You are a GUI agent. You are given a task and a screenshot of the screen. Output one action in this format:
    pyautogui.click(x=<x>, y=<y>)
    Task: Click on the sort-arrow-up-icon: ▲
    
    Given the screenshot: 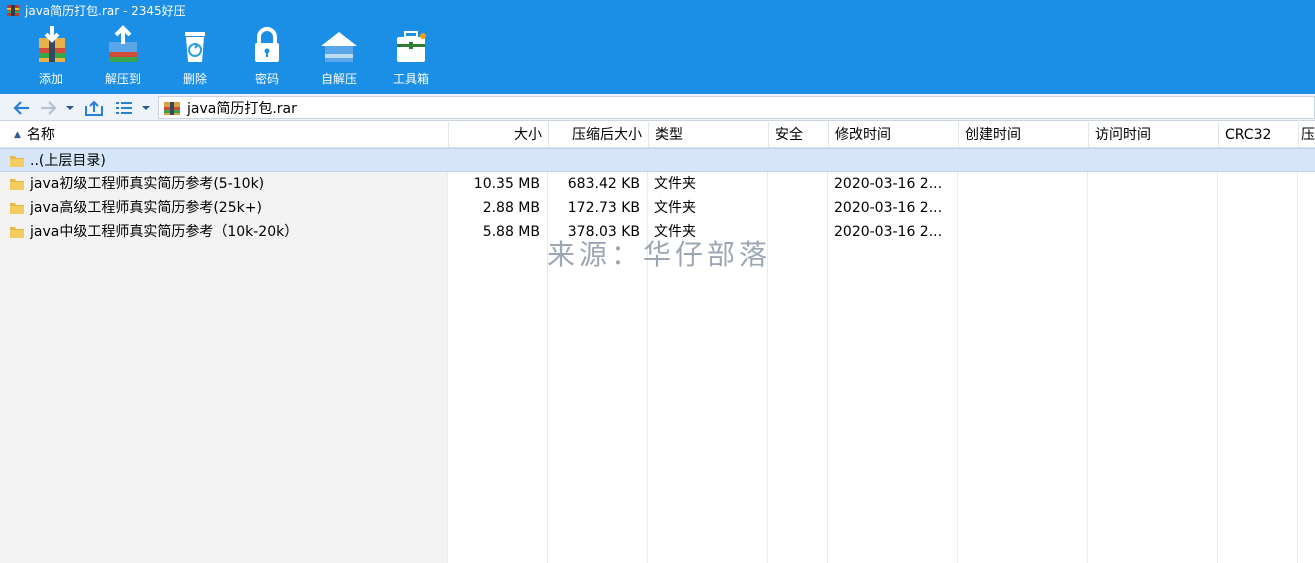 What is the action you would take?
    pyautogui.click(x=17, y=135)
    